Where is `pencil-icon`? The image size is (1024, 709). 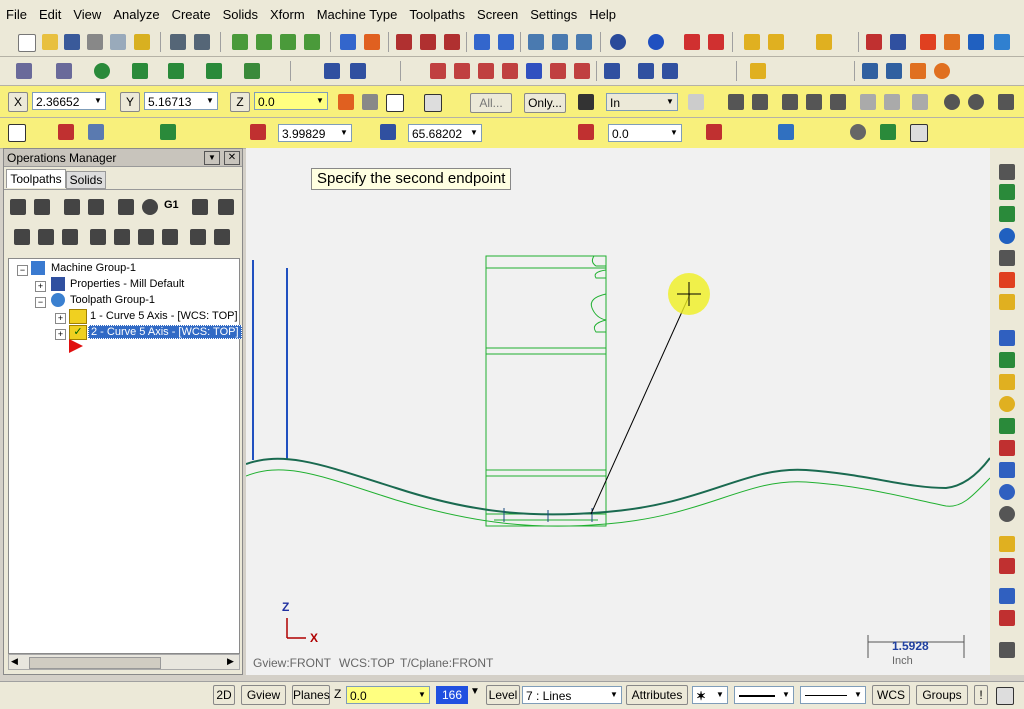 pencil-icon is located at coordinates (1007, 302).